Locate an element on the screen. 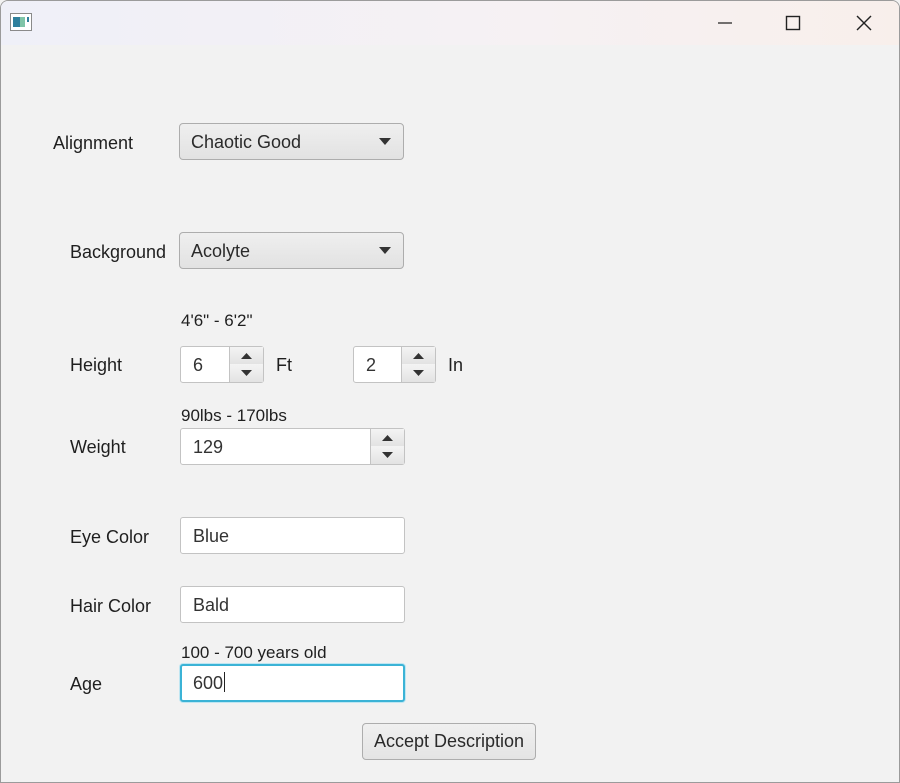 The image size is (900, 783). age-value: 600 is located at coordinates (208, 683).